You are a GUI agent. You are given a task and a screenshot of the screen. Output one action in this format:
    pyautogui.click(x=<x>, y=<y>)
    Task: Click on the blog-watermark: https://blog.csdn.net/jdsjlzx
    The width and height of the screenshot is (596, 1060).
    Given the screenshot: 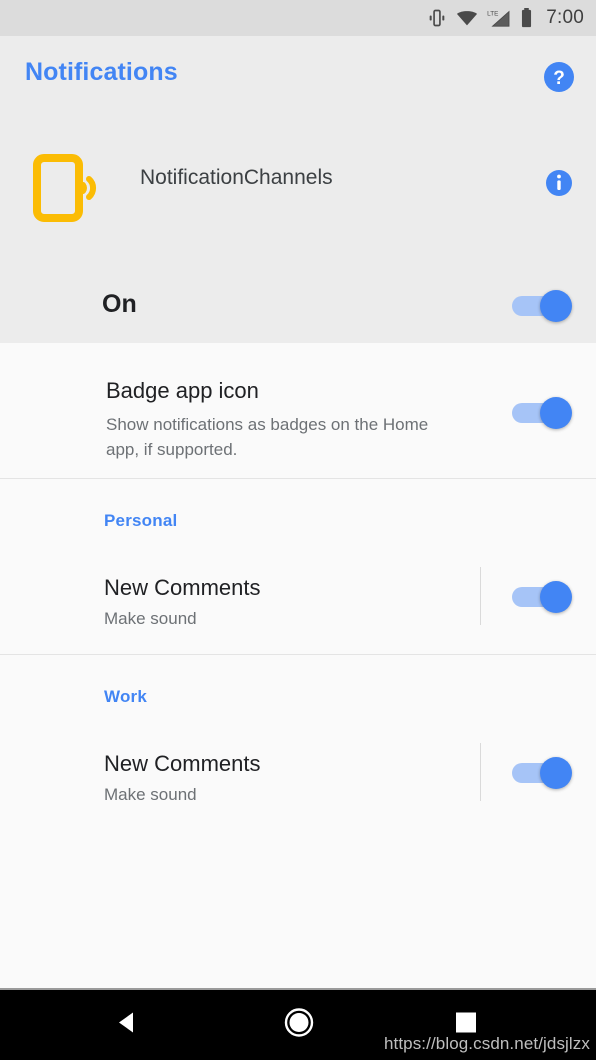 What is the action you would take?
    pyautogui.click(x=486, y=1043)
    